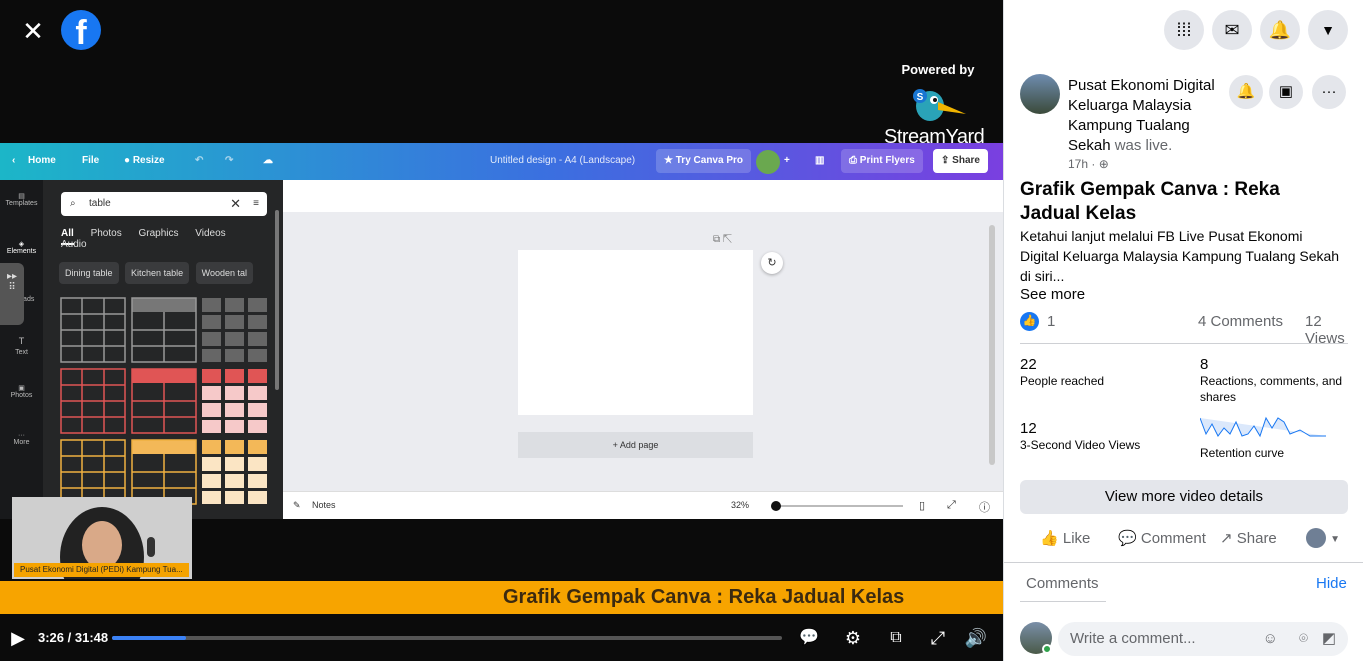 The image size is (1363, 661). What do you see at coordinates (235, 203) in the screenshot?
I see `clear-icon: ✕` at bounding box center [235, 203].